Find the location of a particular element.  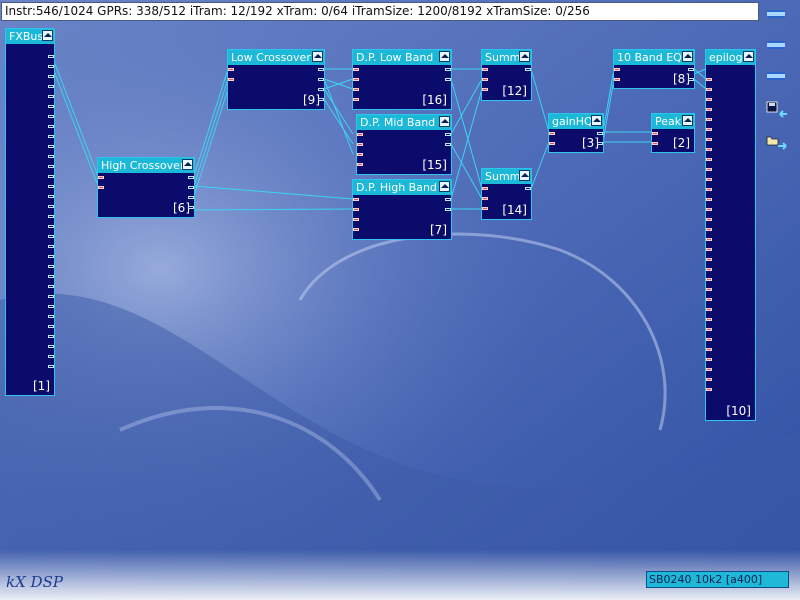

load-icon is located at coordinates (777, 143).